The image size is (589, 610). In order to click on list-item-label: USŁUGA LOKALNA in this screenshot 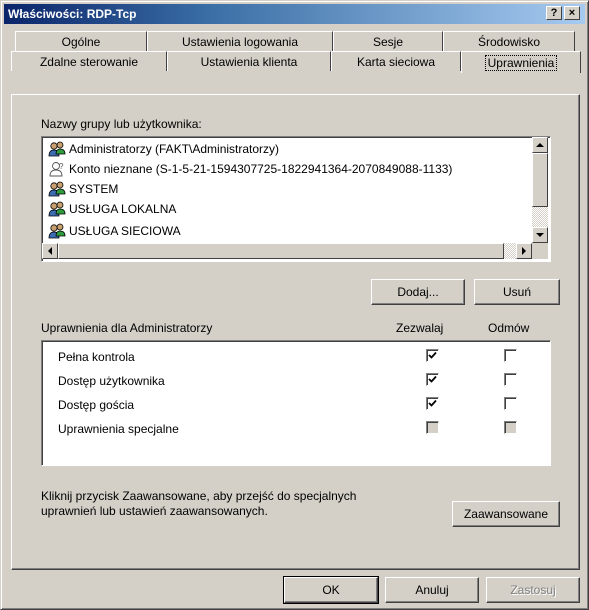, I will do `click(123, 209)`.